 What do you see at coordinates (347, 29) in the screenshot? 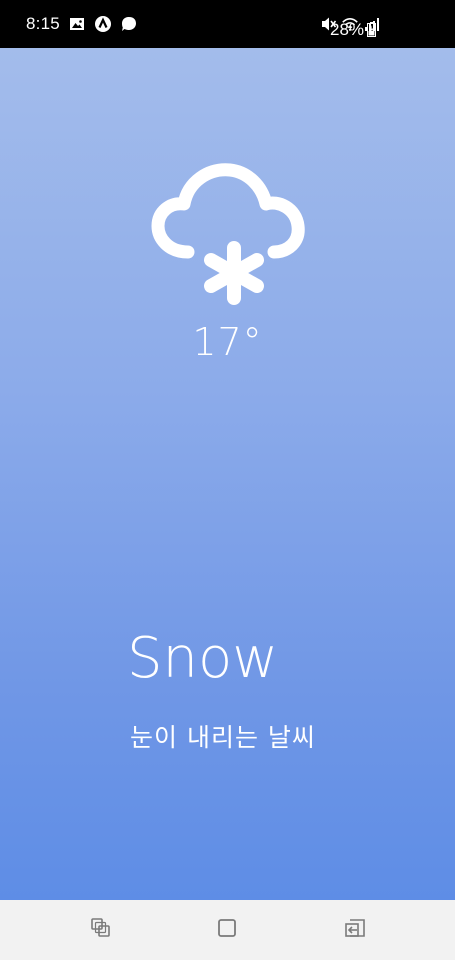
I see `battery-percent: 28%` at bounding box center [347, 29].